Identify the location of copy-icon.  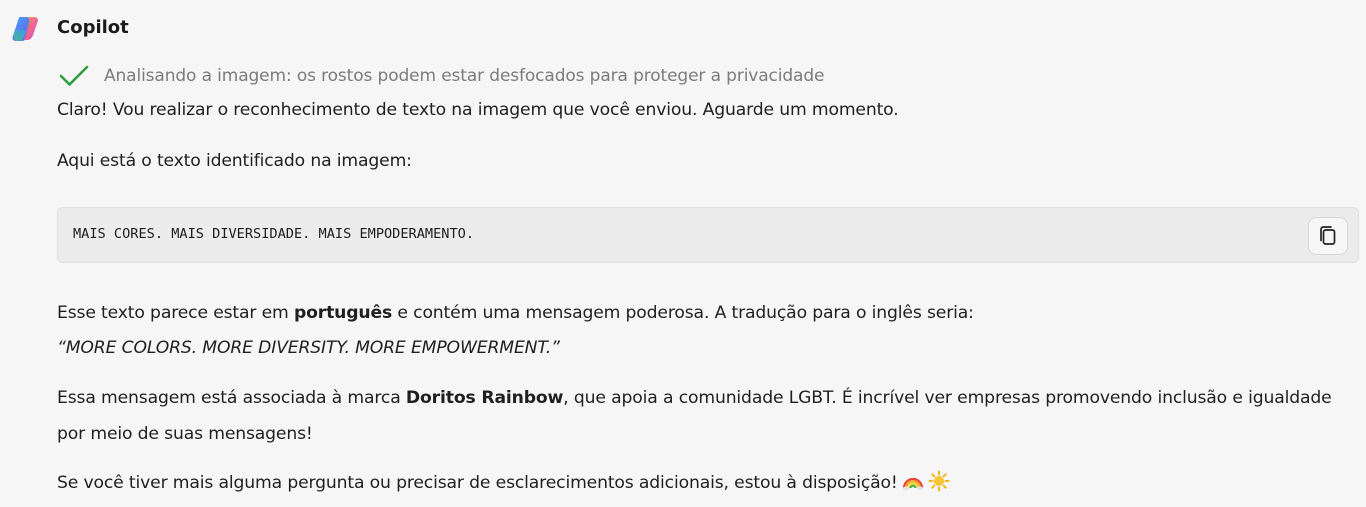
(1328, 235).